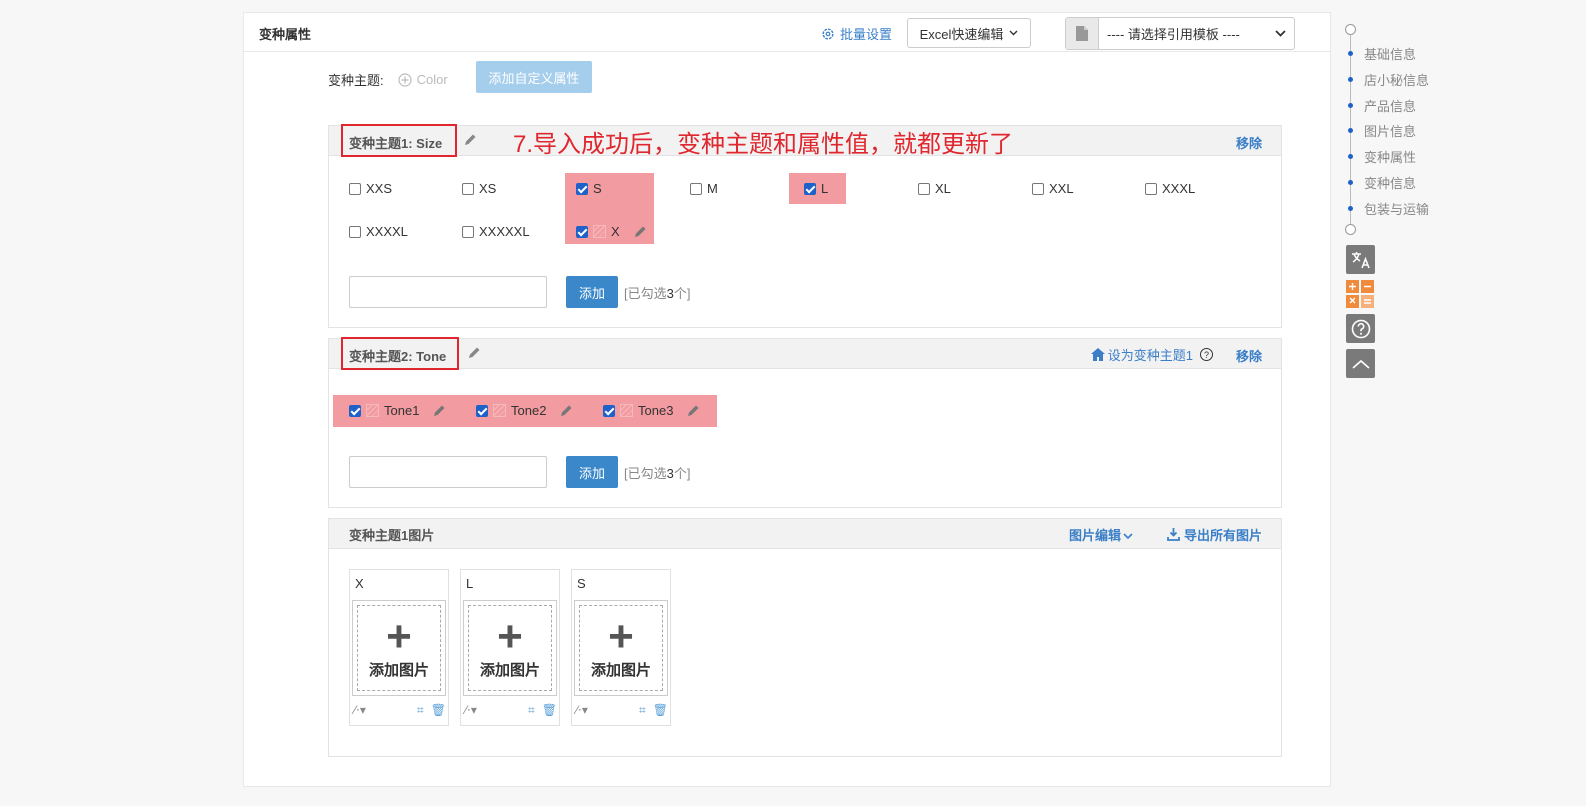 Image resolution: width=1586 pixels, height=806 pixels. Describe the element at coordinates (524, 410) in the screenshot. I see `option-tone2: Tone2` at that location.